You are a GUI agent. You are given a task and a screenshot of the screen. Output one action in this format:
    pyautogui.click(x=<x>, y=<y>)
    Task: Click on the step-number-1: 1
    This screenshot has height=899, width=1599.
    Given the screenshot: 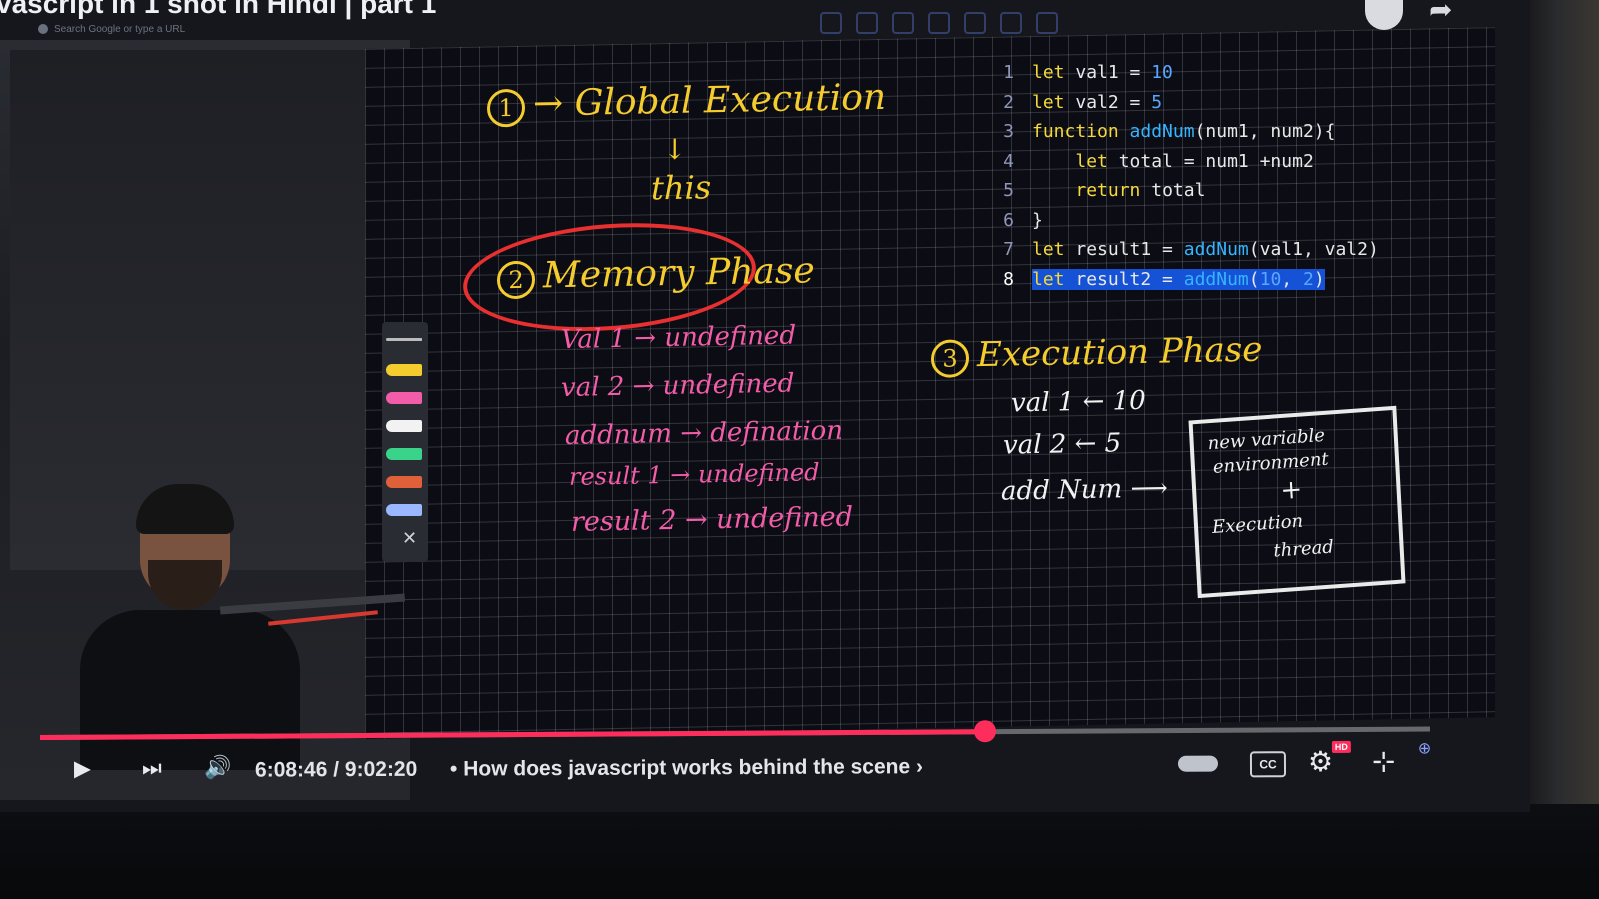 What is the action you would take?
    pyautogui.click(x=506, y=108)
    